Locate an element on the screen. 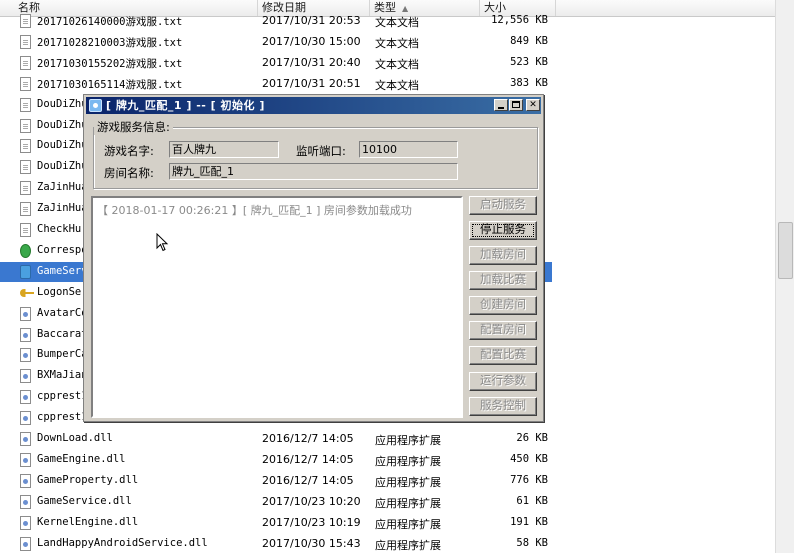 The image size is (794, 554). file-size: 383 KB is located at coordinates (529, 83).